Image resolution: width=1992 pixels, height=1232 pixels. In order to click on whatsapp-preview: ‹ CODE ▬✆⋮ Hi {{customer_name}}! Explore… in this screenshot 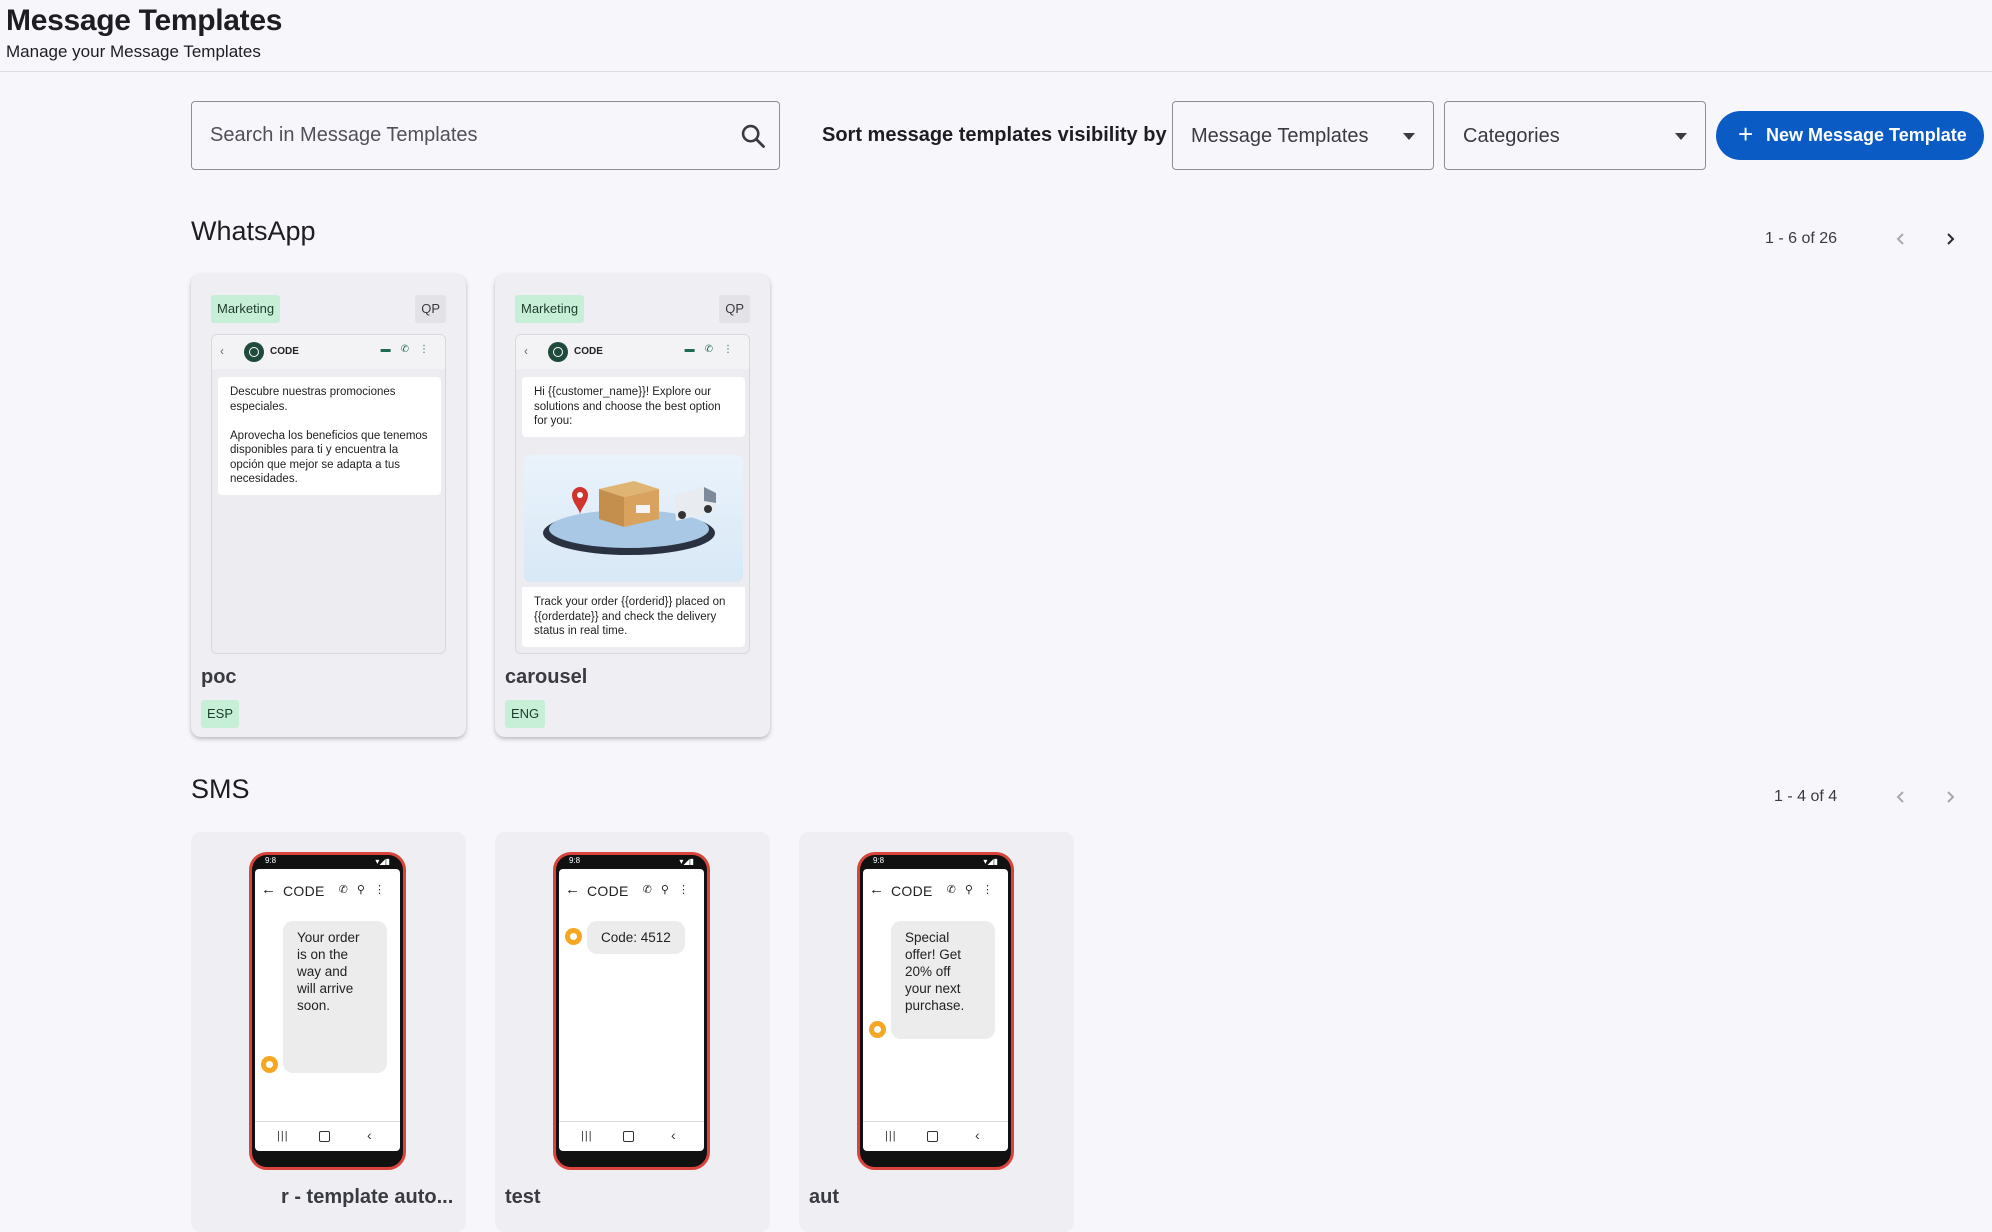, I will do `click(632, 494)`.